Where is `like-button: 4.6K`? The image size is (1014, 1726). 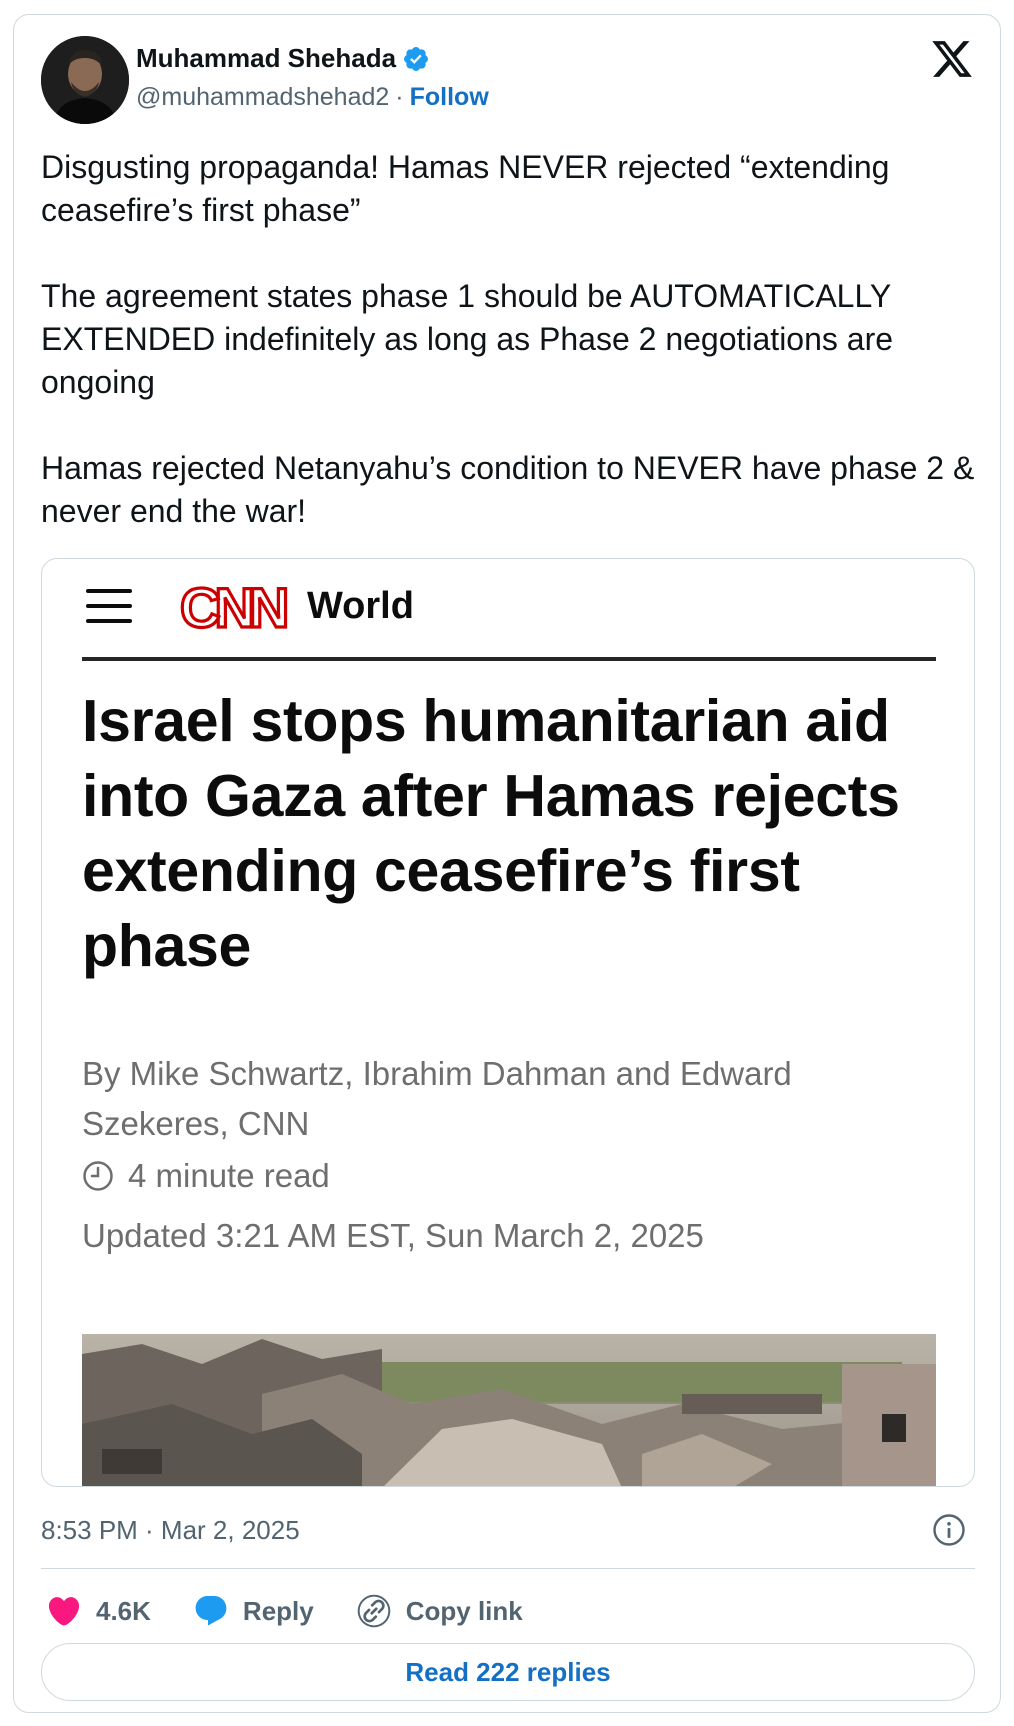
like-button: 4.6K is located at coordinates (98, 1611).